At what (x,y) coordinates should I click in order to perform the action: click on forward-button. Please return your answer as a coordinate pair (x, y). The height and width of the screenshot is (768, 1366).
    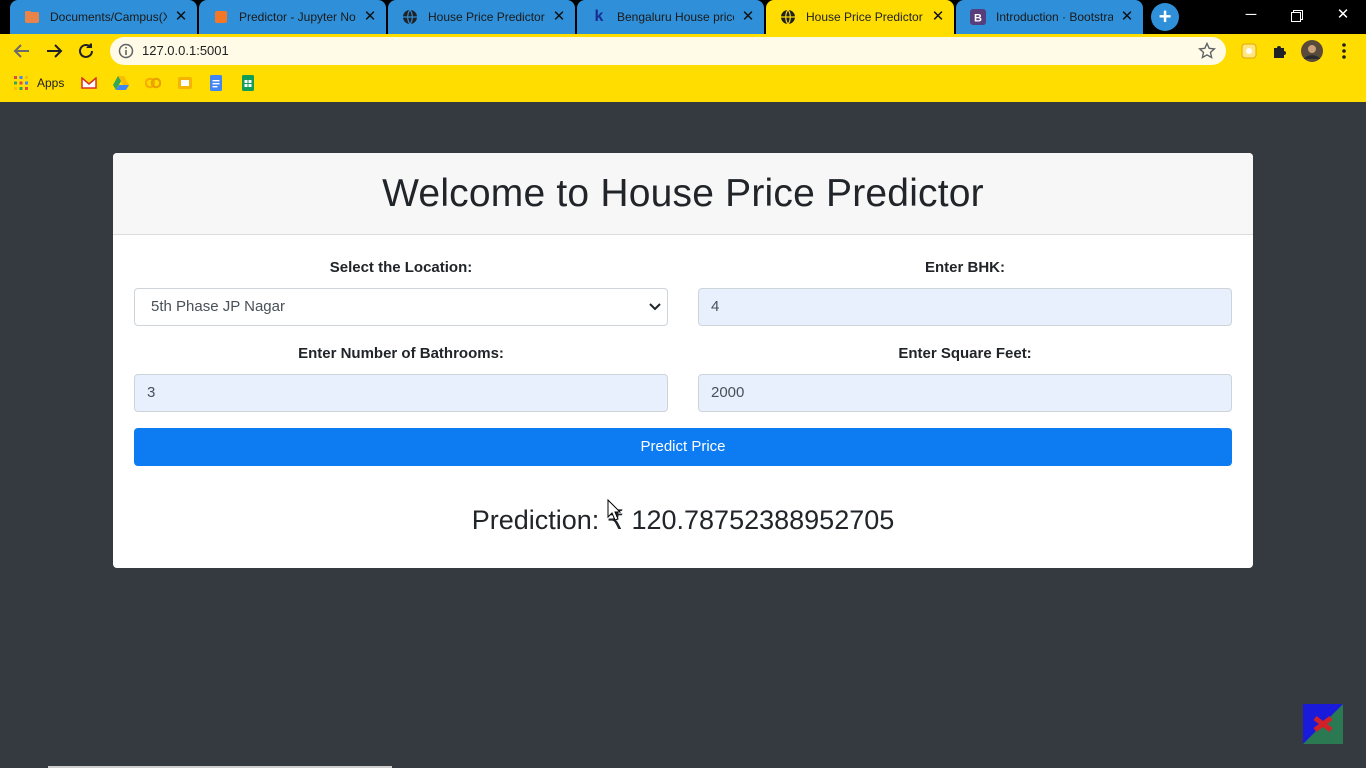
    Looking at the image, I should click on (54, 51).